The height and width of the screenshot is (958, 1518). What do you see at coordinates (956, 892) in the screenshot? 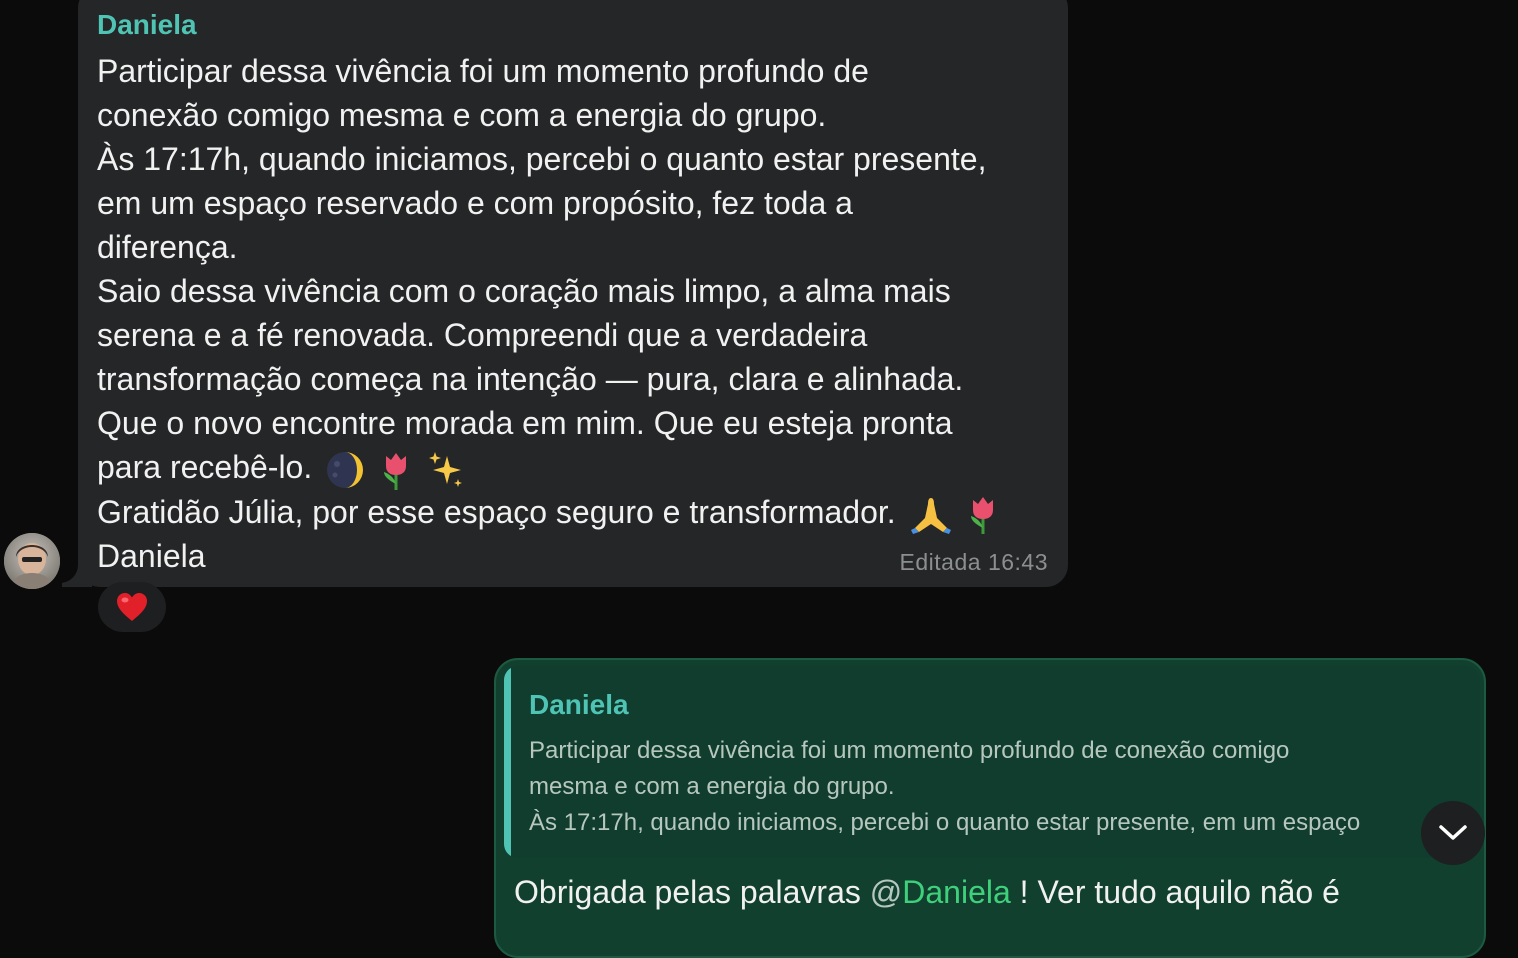
I see `mention-link: Daniela` at bounding box center [956, 892].